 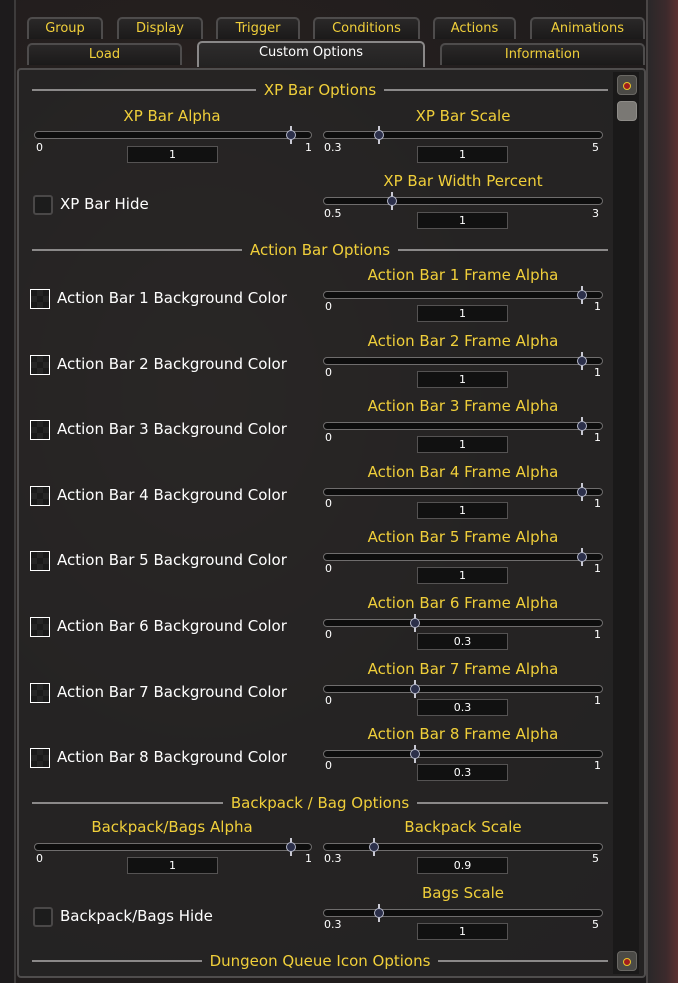 I want to click on background-frame-left, so click(x=8, y=491).